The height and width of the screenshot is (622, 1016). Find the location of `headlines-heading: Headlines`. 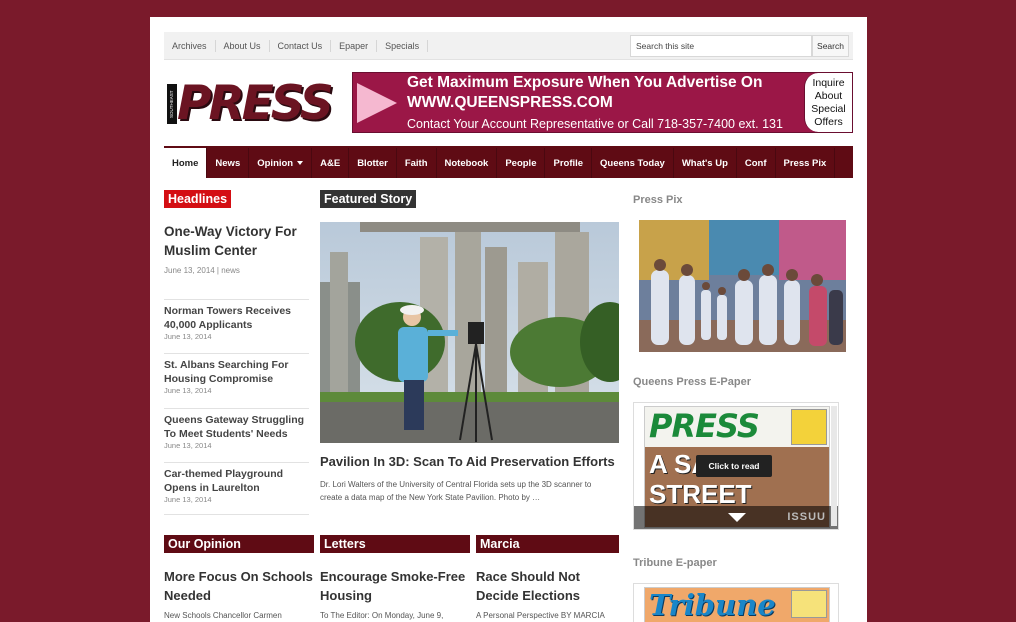

headlines-heading: Headlines is located at coordinates (198, 199).